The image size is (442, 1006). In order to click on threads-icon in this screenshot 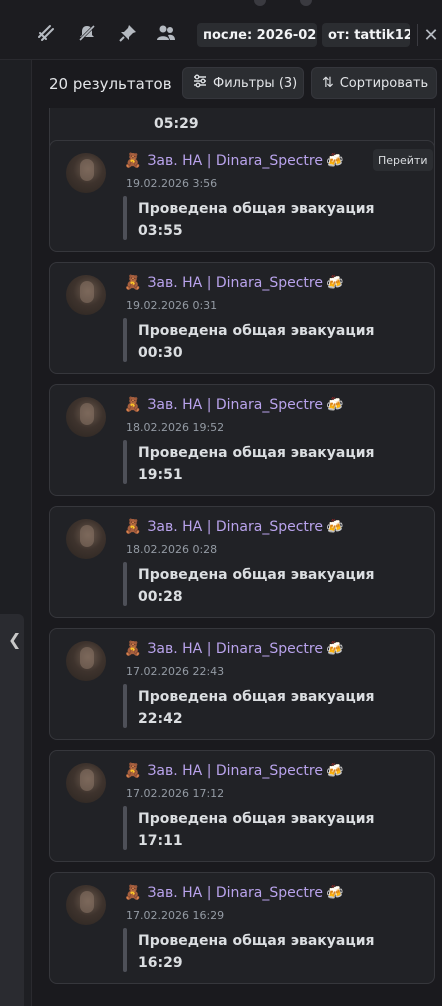, I will do `click(46, 33)`.